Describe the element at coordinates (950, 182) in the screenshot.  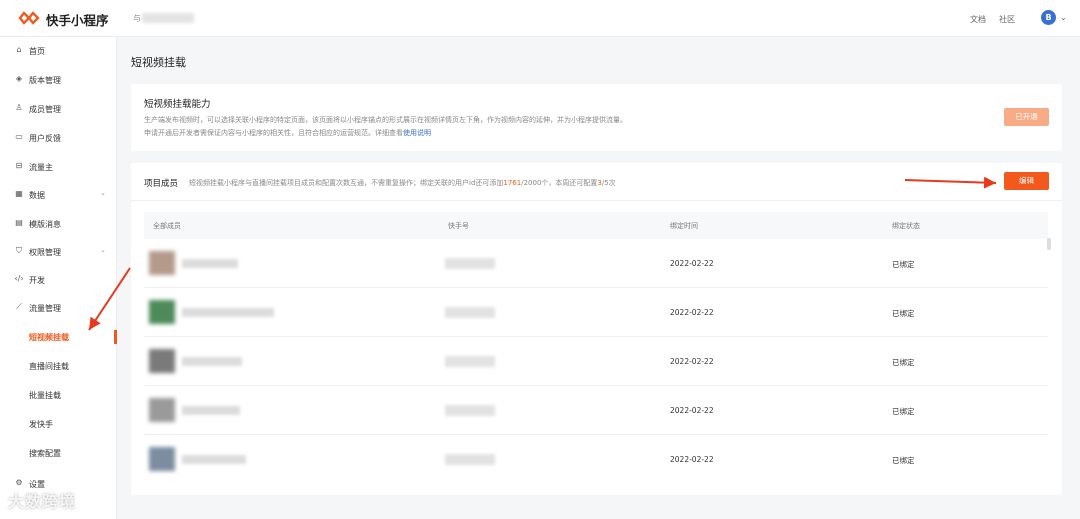
I see `arrow-to-edit-button` at that location.